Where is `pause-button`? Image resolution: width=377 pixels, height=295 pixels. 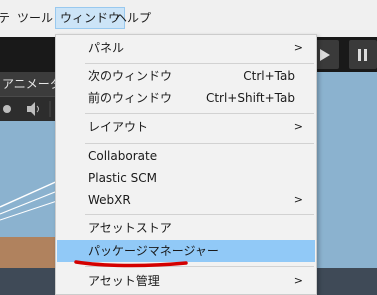
pause-button is located at coordinates (363, 54).